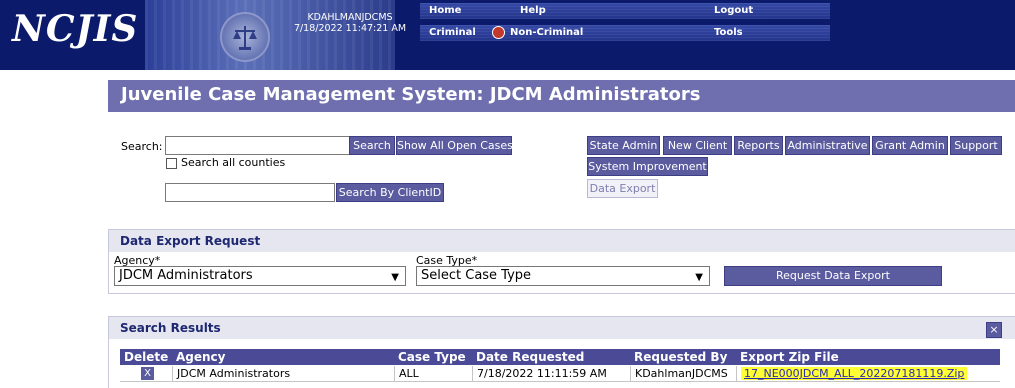  Describe the element at coordinates (433, 357) in the screenshot. I see `col-case-type: Case Type` at that location.